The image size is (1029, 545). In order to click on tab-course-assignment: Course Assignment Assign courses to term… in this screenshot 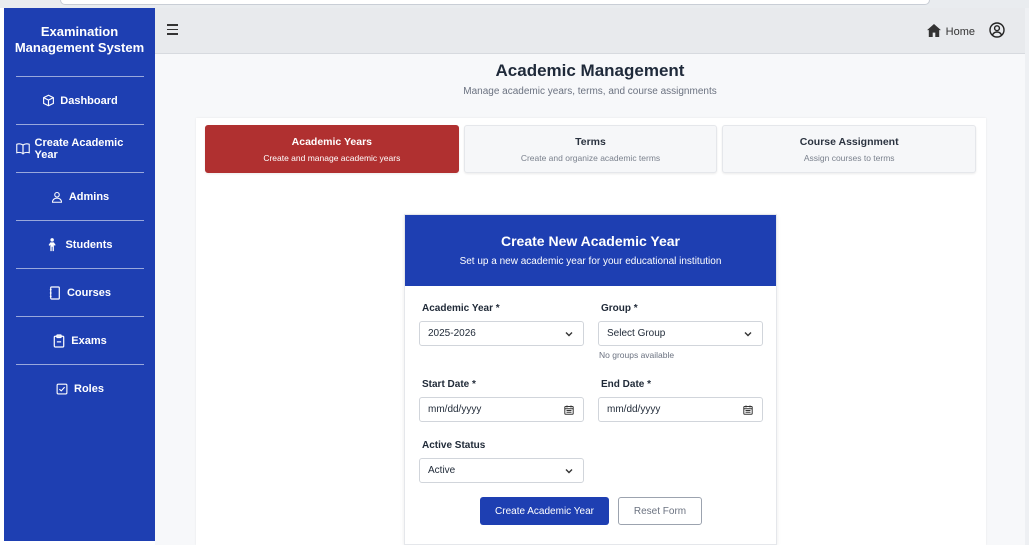, I will do `click(849, 149)`.